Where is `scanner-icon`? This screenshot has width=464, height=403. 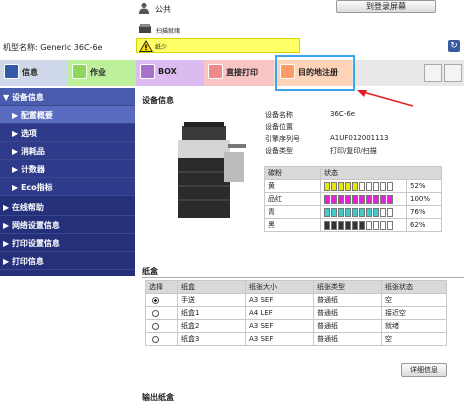
scanner-icon is located at coordinates (145, 28).